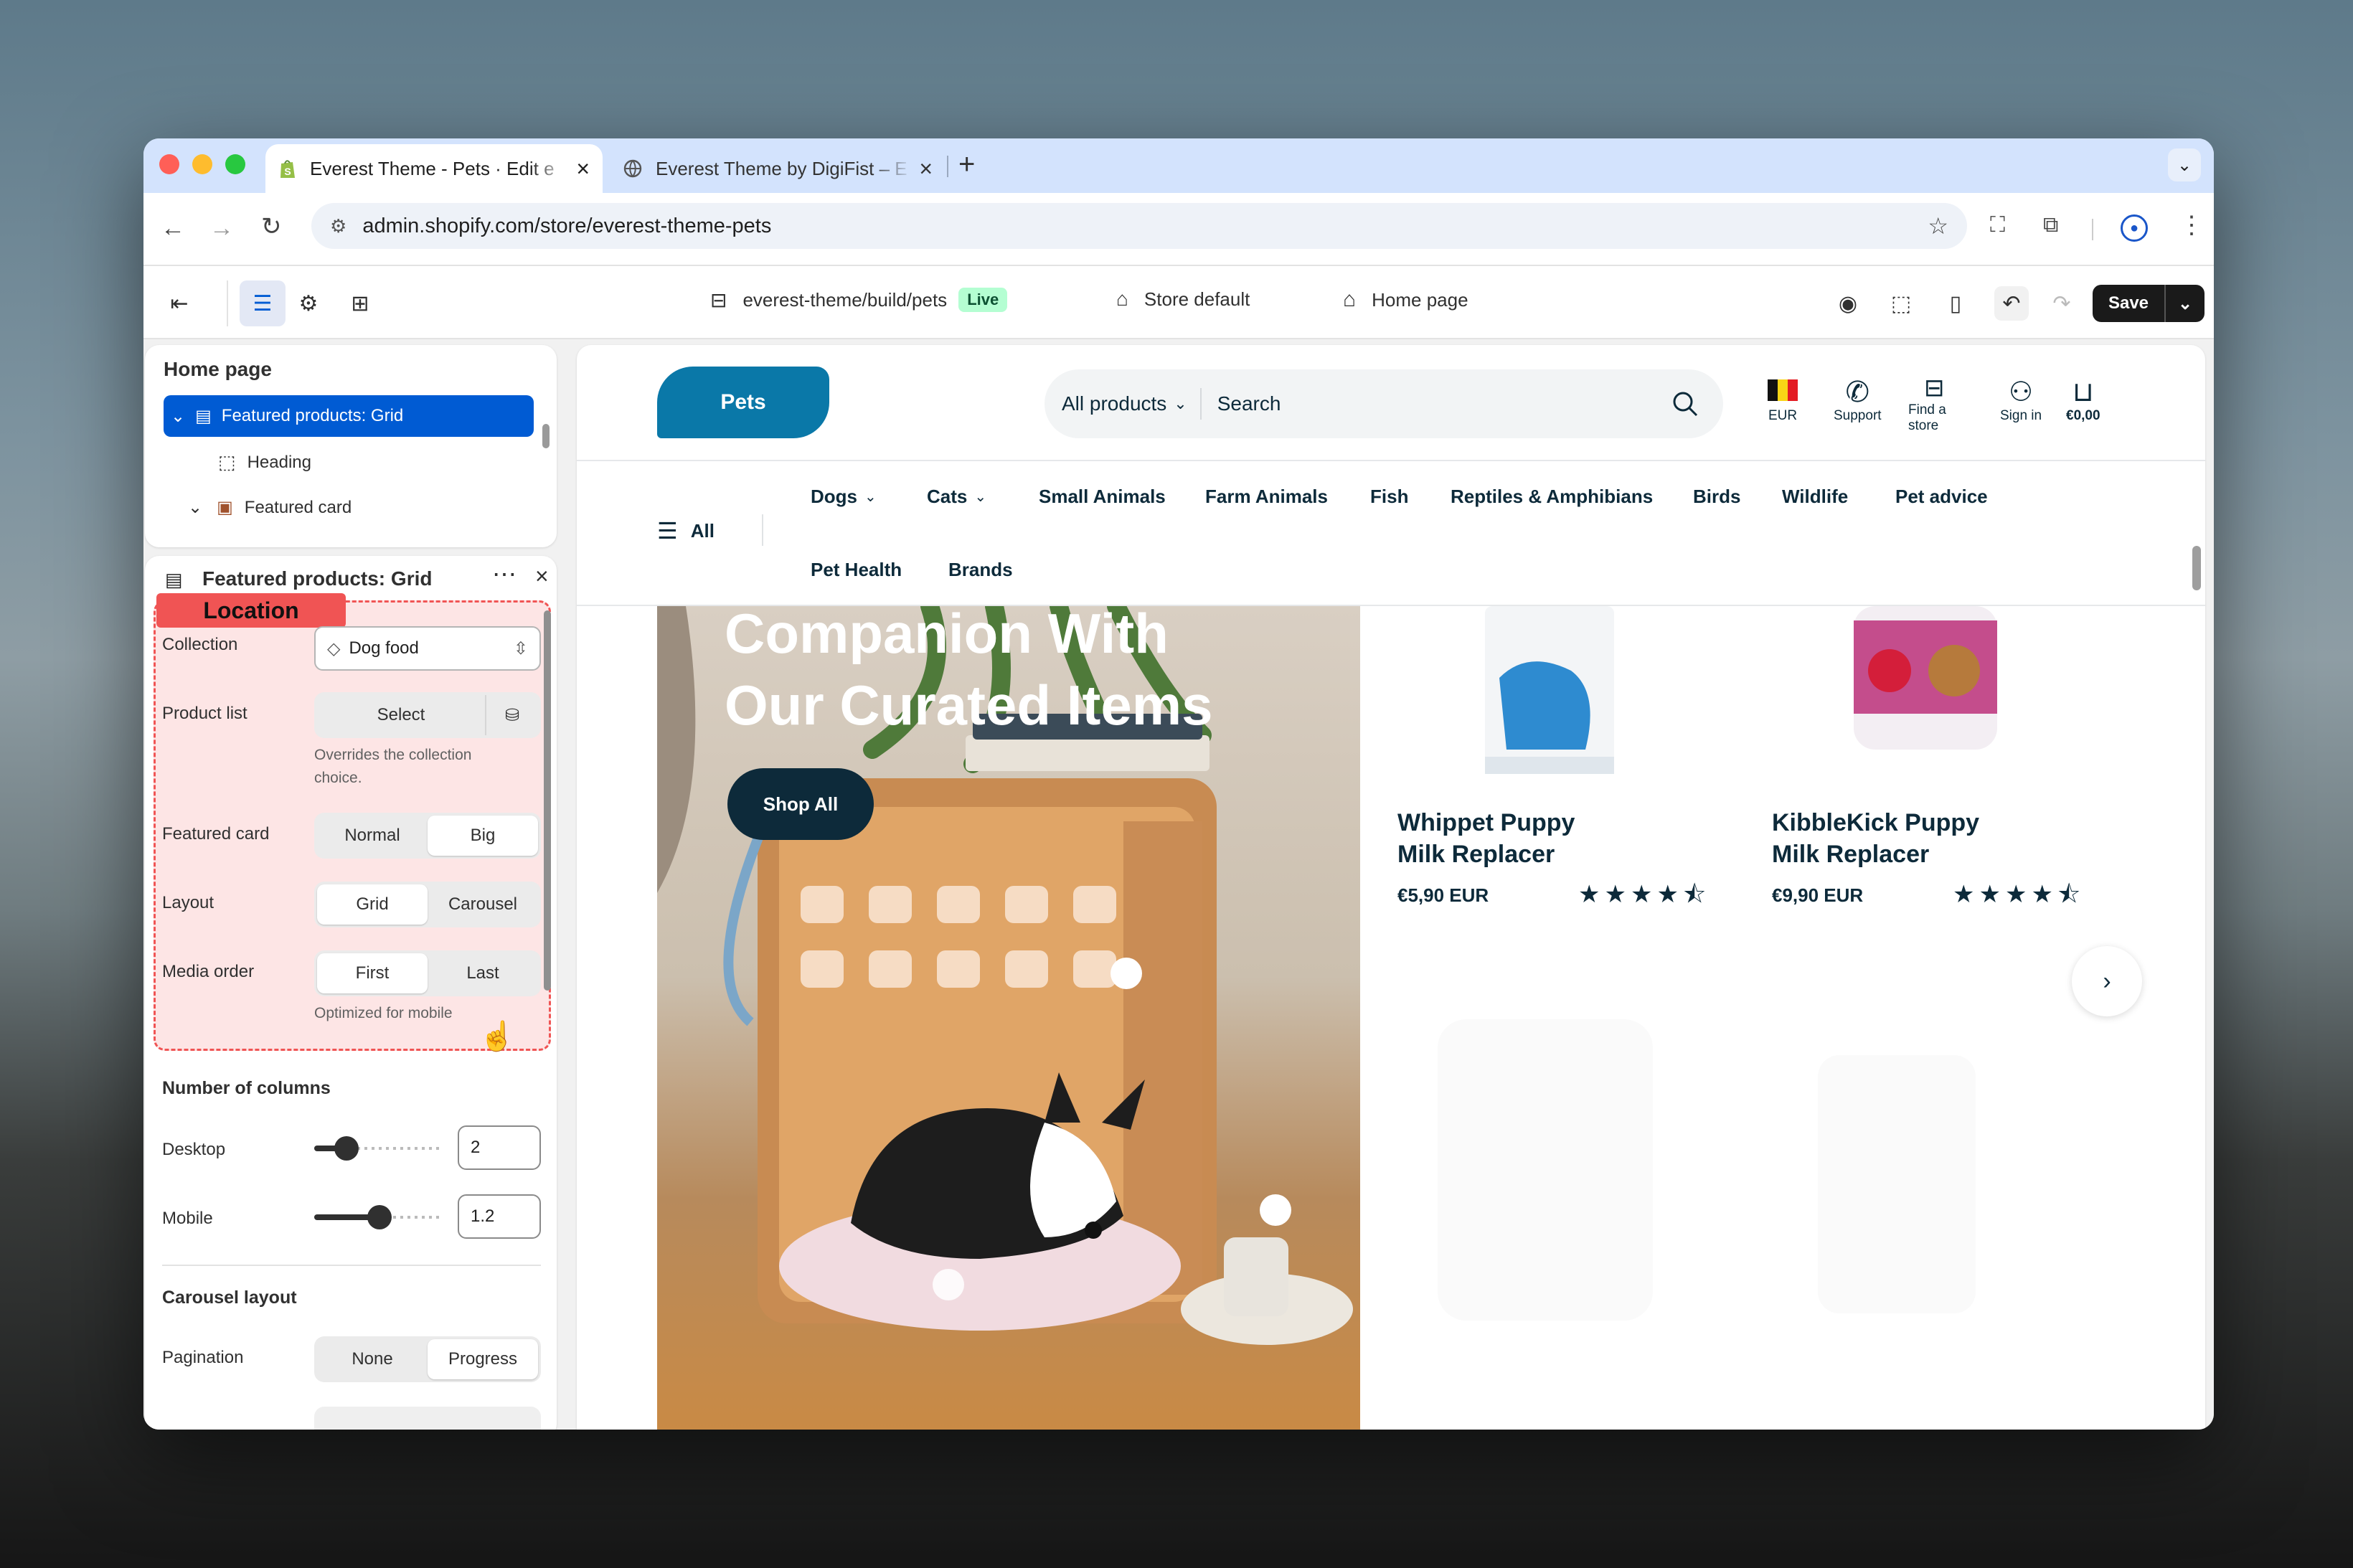  I want to click on nav-farm-animals: Farm Animals, so click(1266, 497).